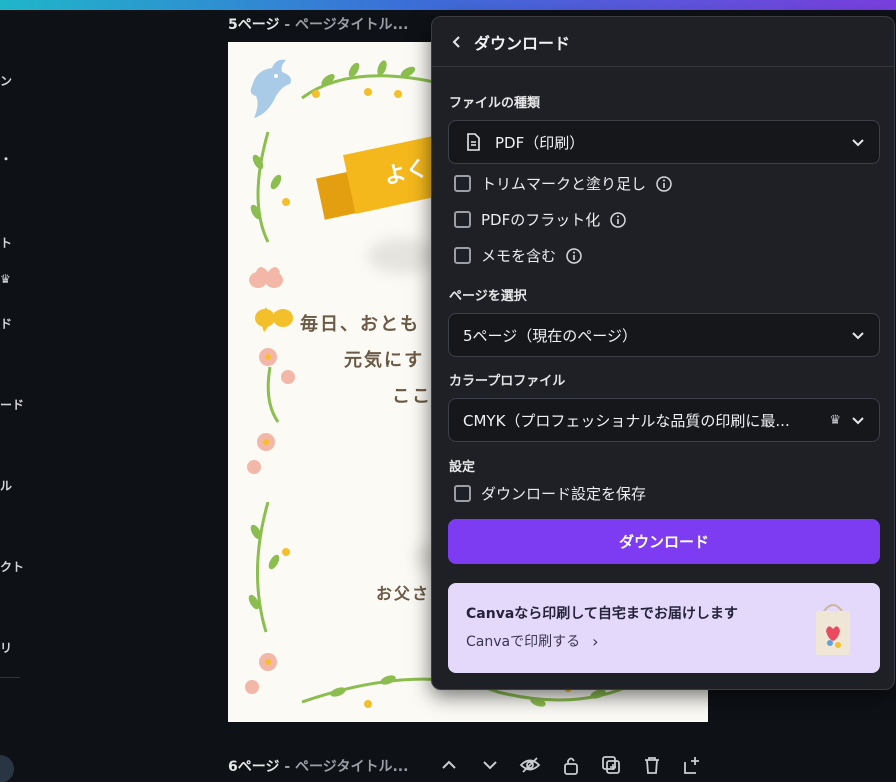  I want to click on trim-marks-checkbox: トリムマークと塗り足し, so click(563, 183).